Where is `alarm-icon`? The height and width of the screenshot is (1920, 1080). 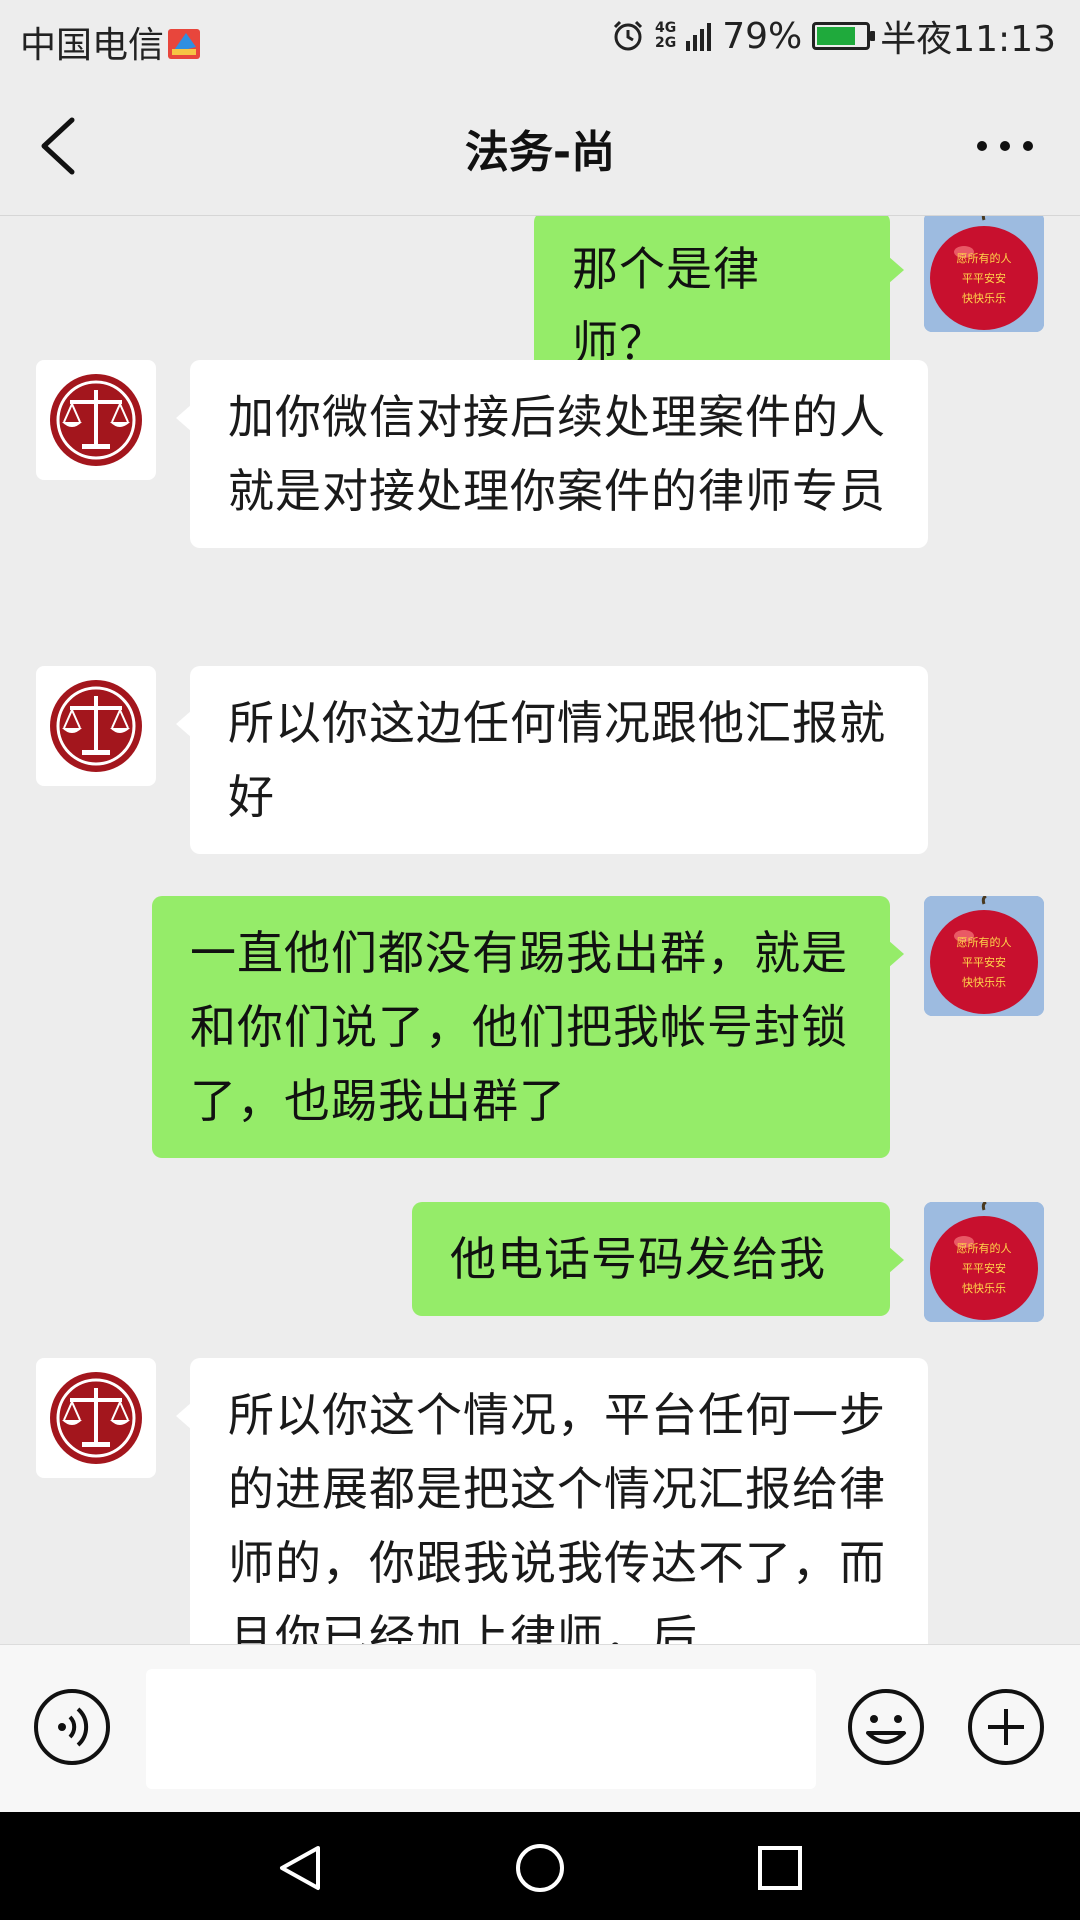
alarm-icon is located at coordinates (628, 35).